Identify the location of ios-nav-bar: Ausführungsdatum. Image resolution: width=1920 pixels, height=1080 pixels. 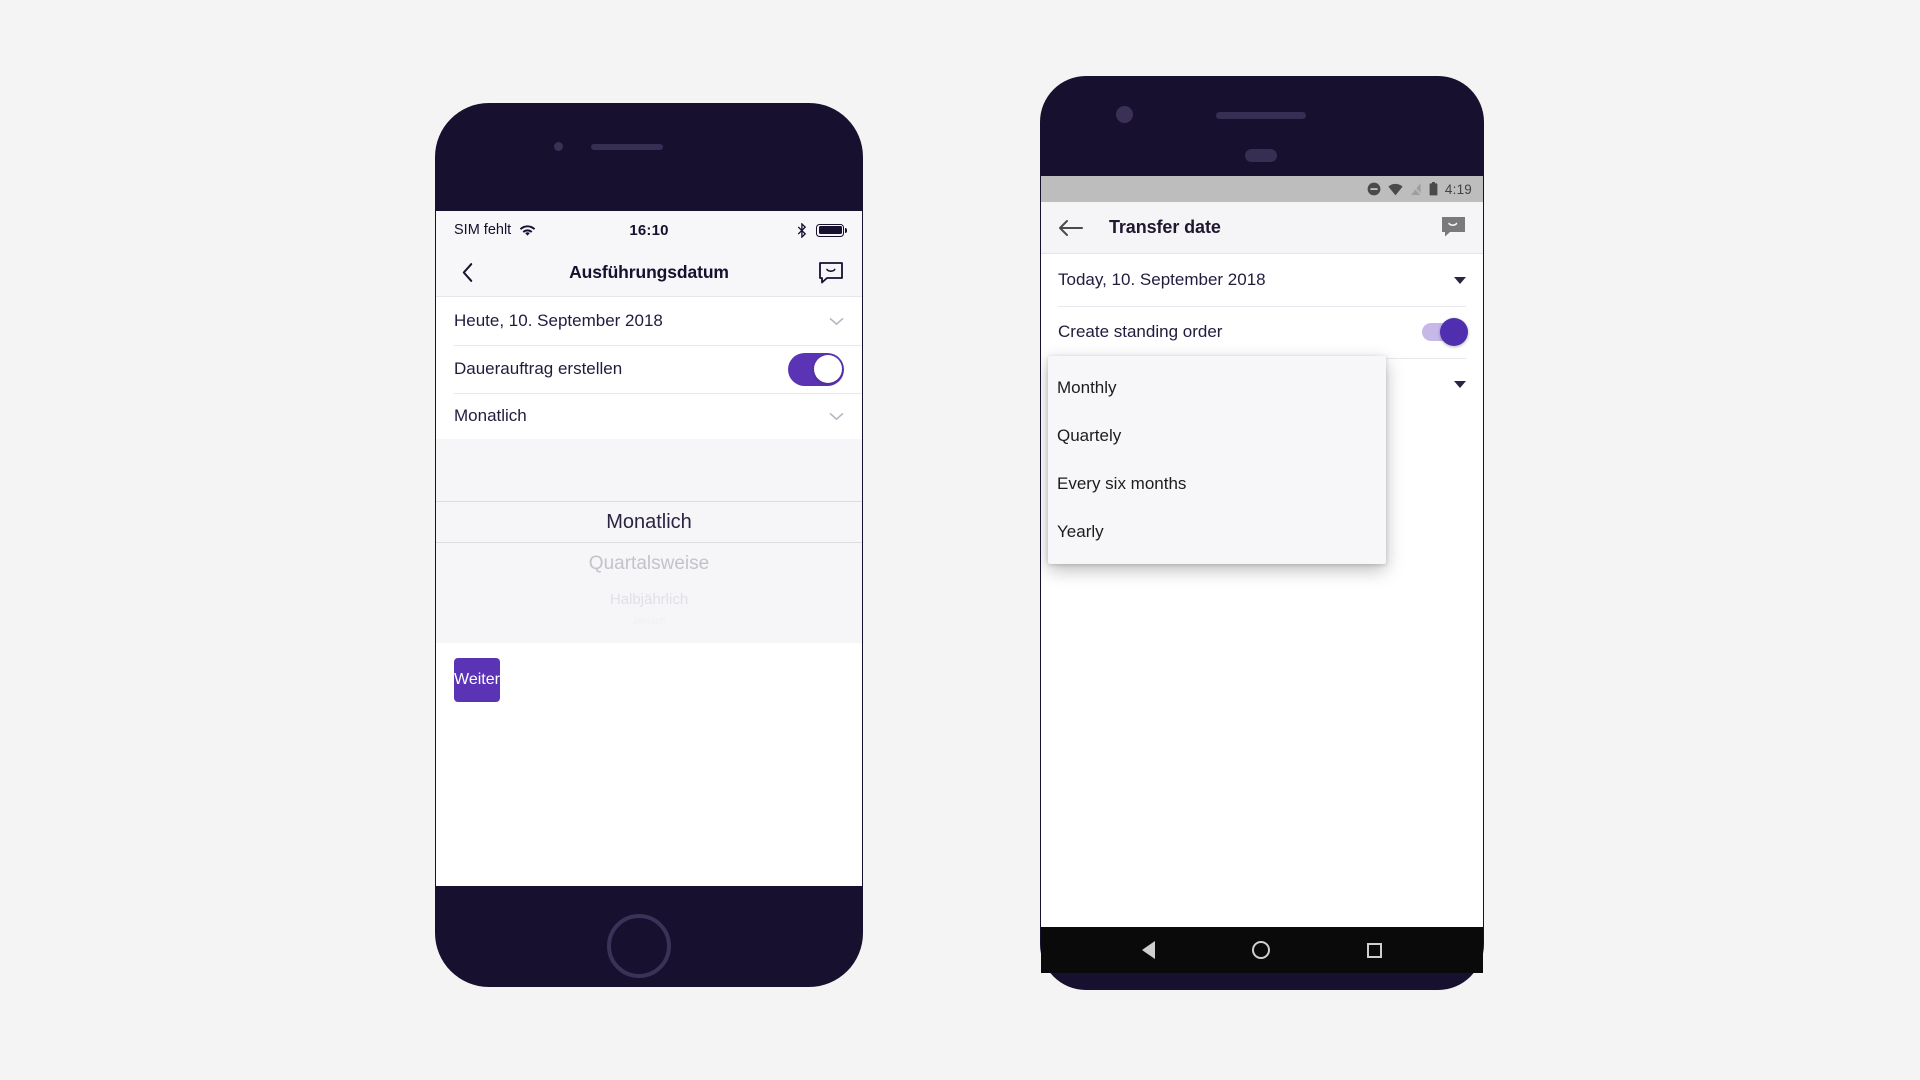
(649, 273).